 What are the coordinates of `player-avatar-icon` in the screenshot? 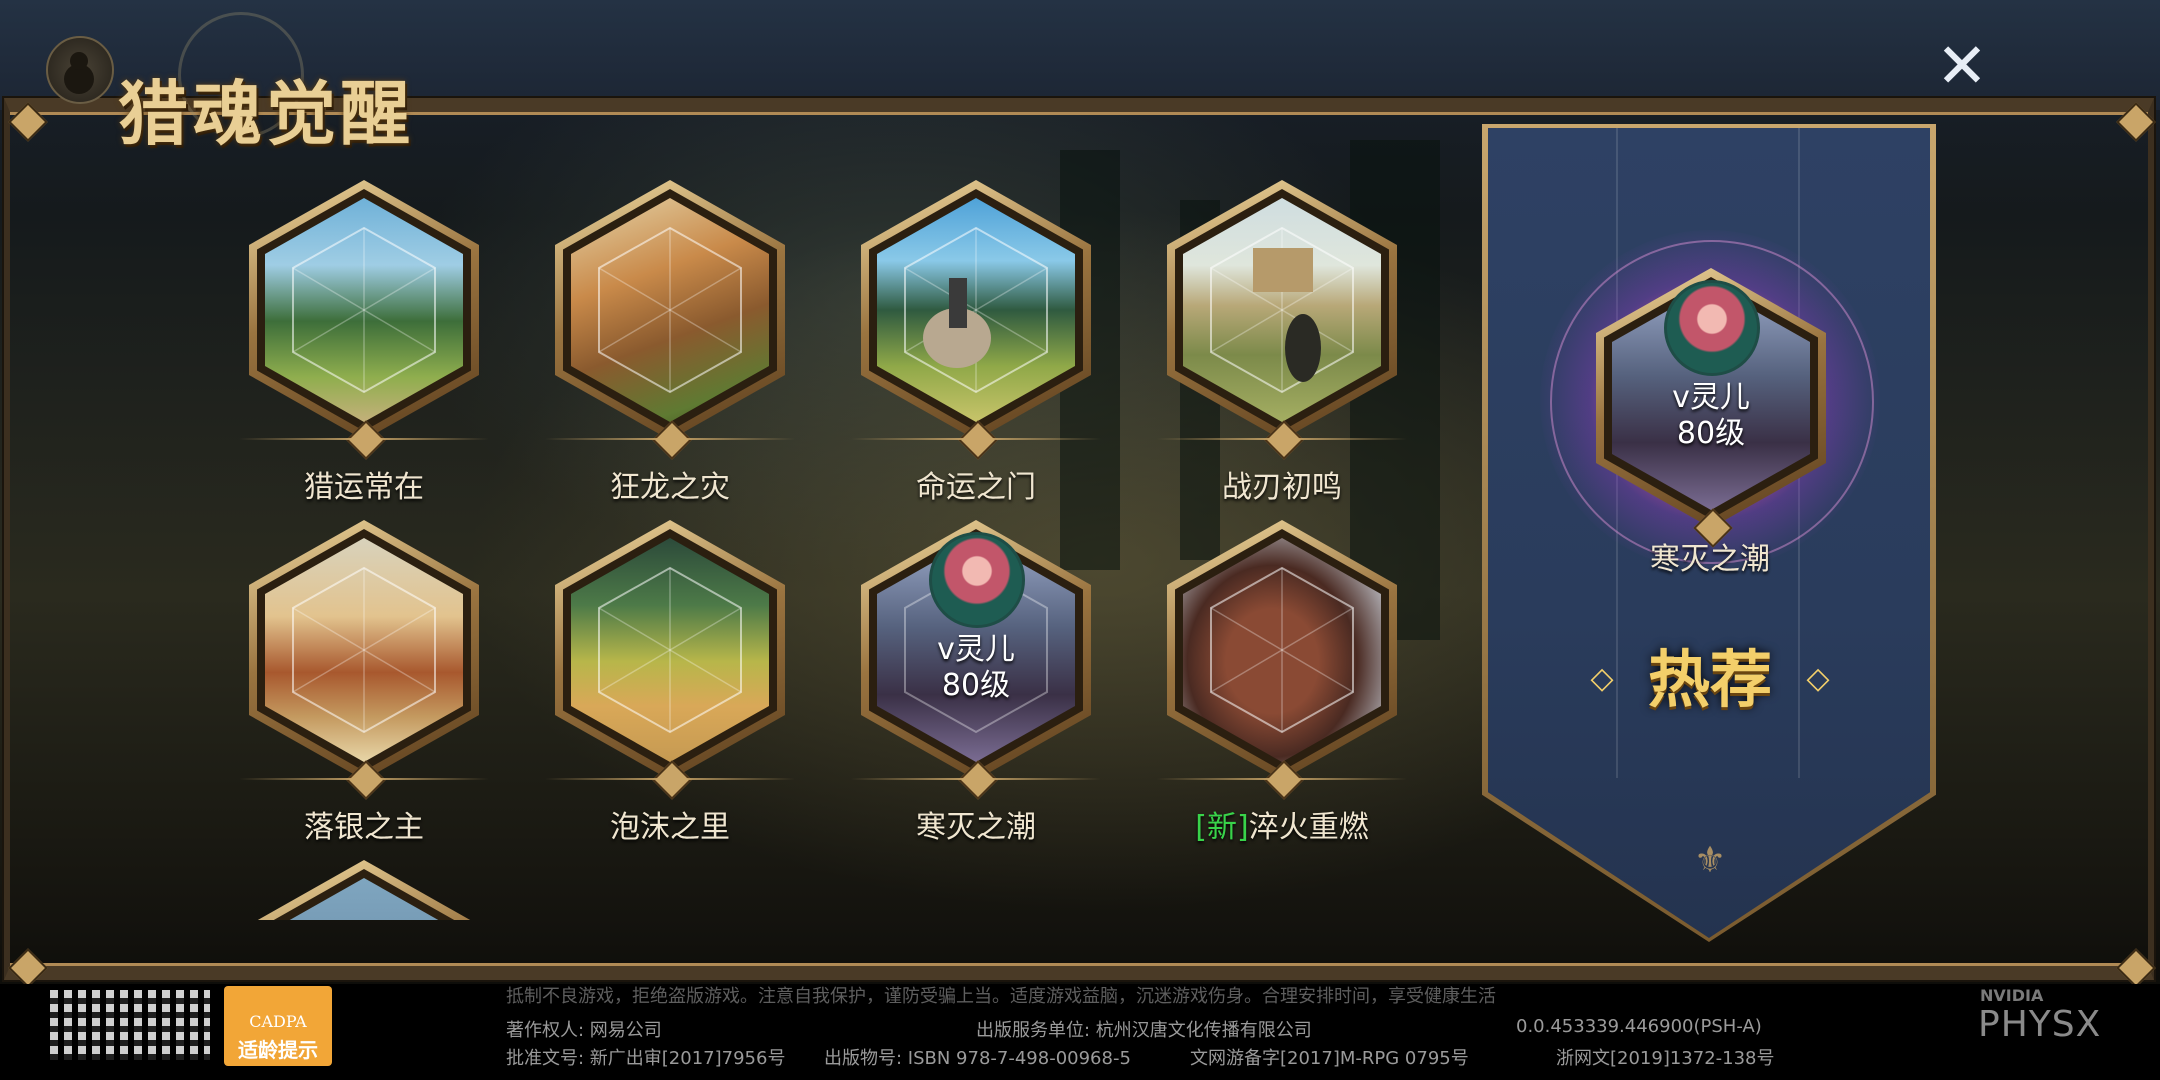 It's located at (80, 70).